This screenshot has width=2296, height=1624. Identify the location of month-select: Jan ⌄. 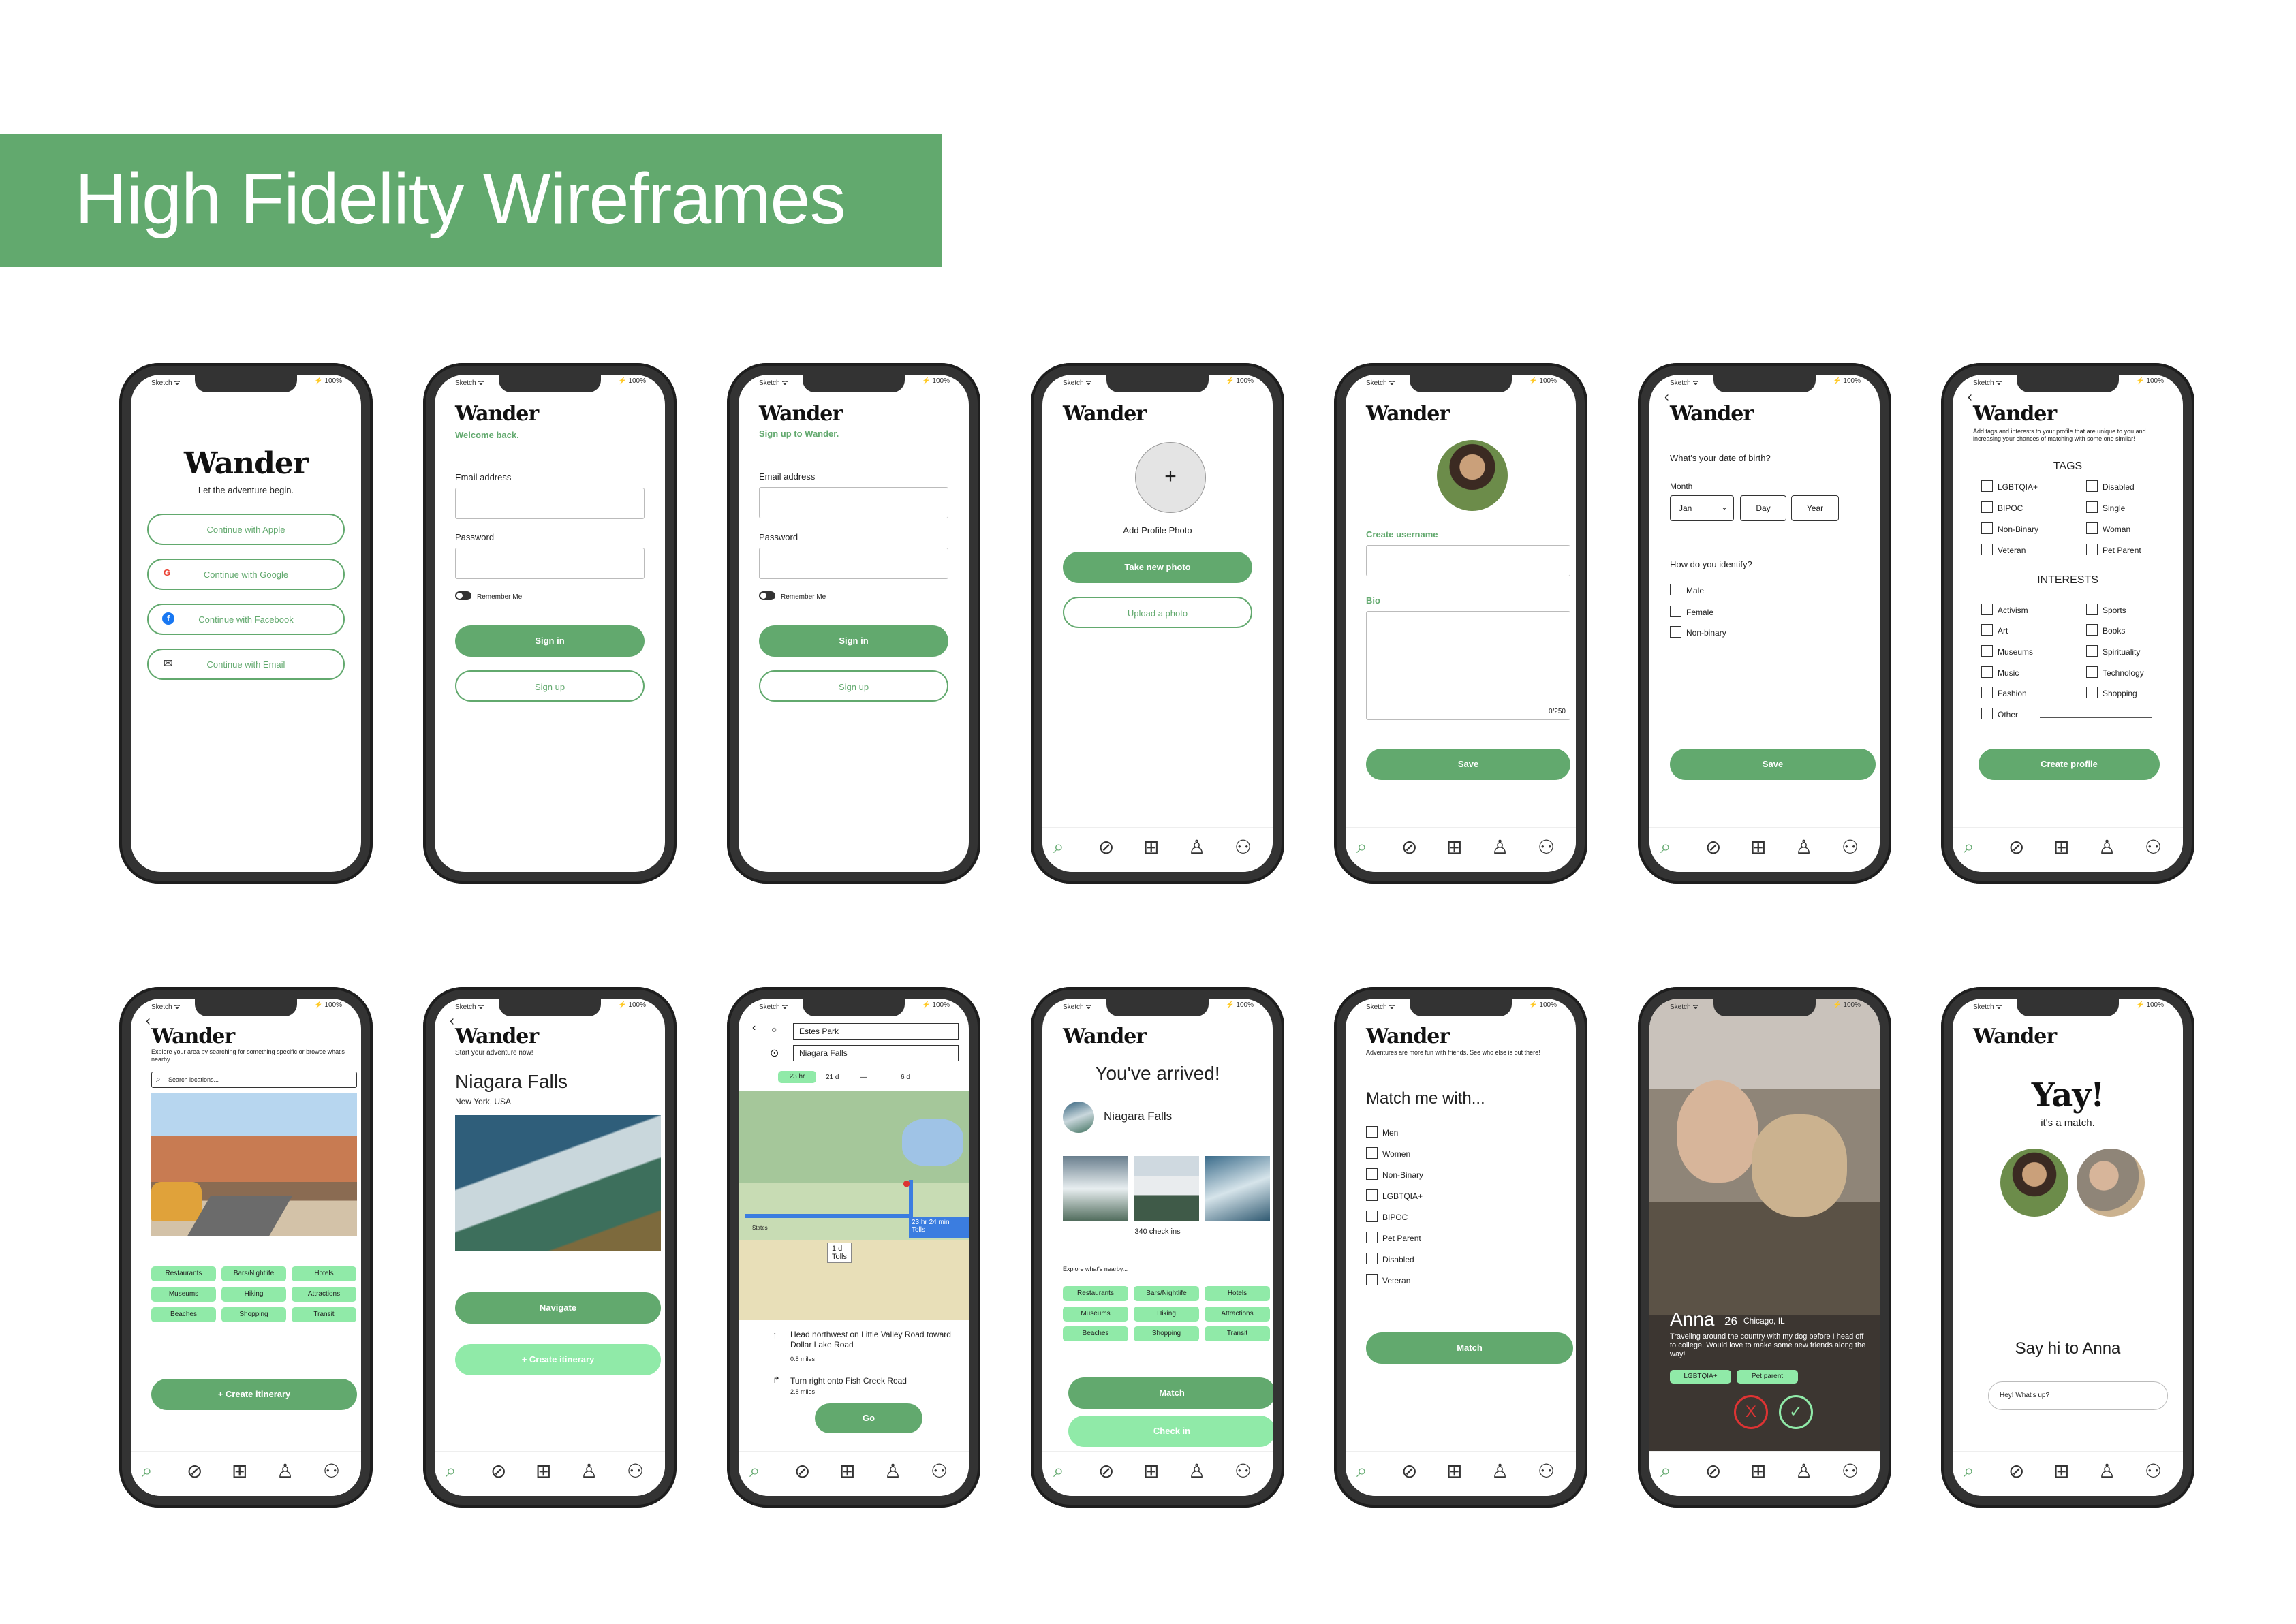
(1702, 508).